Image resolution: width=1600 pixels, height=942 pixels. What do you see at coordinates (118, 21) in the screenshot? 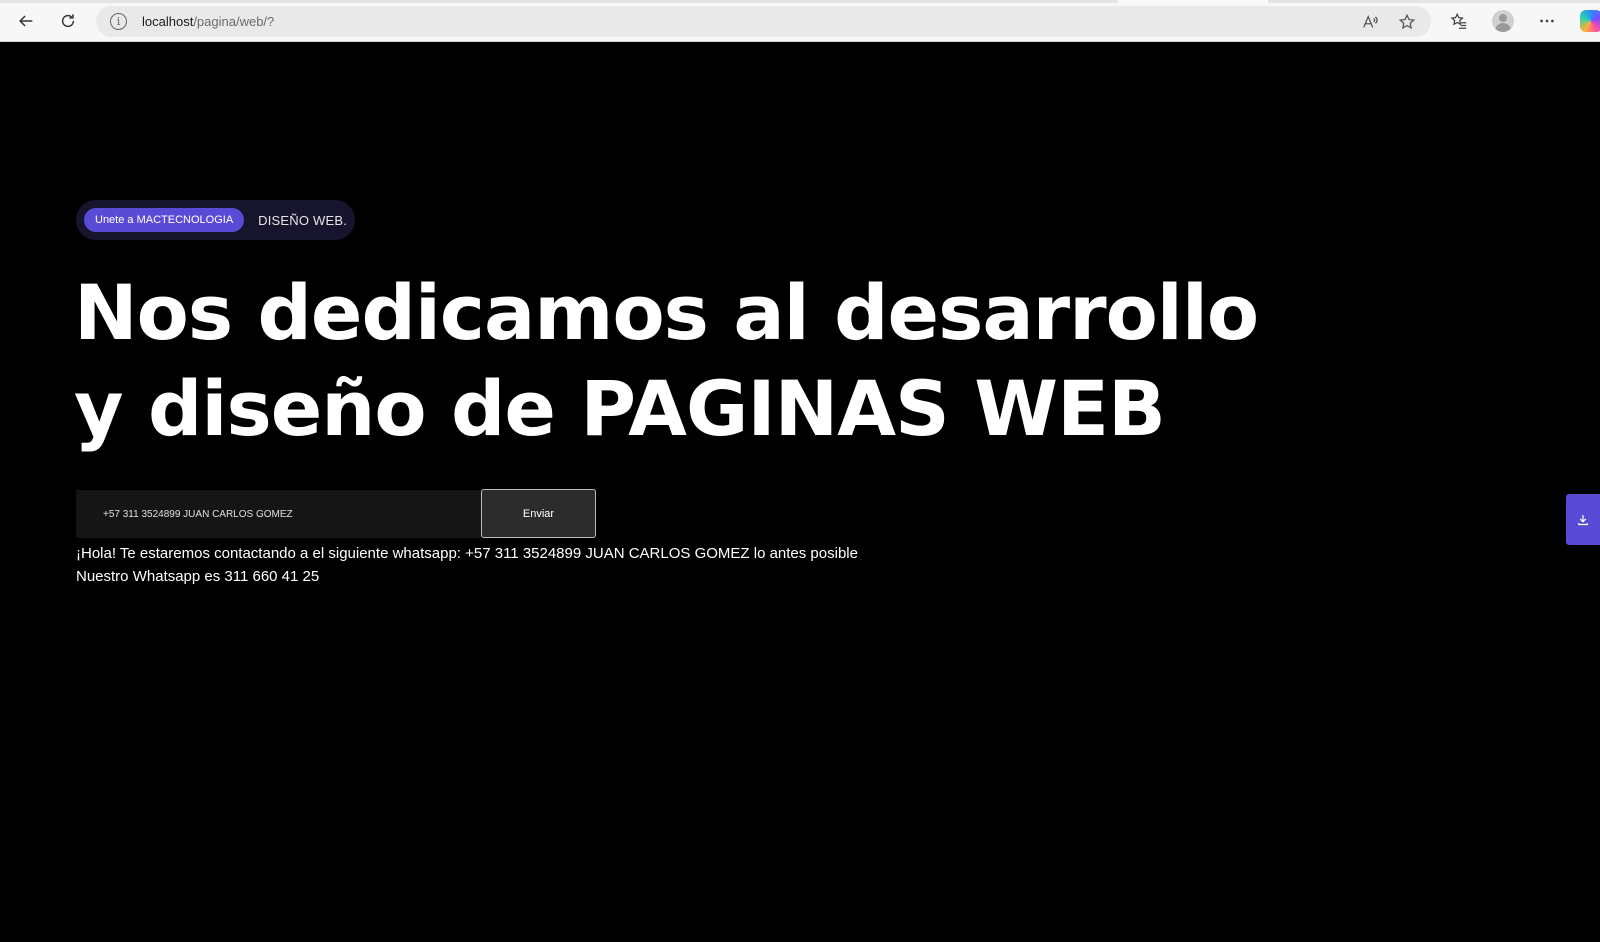
I see `info-icon: i` at bounding box center [118, 21].